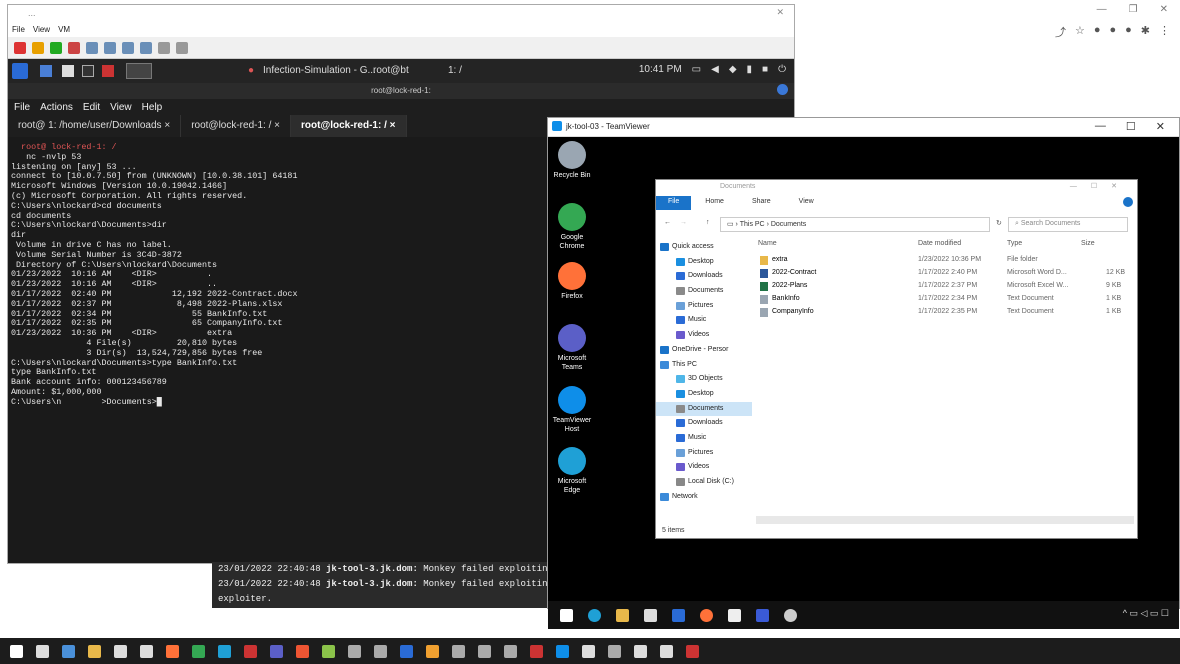  I want to click on pause-icon, so click(38, 47).